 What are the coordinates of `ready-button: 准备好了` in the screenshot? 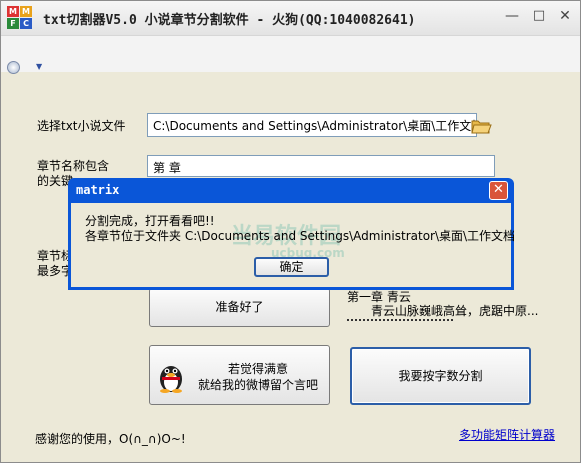 It's located at (239, 307).